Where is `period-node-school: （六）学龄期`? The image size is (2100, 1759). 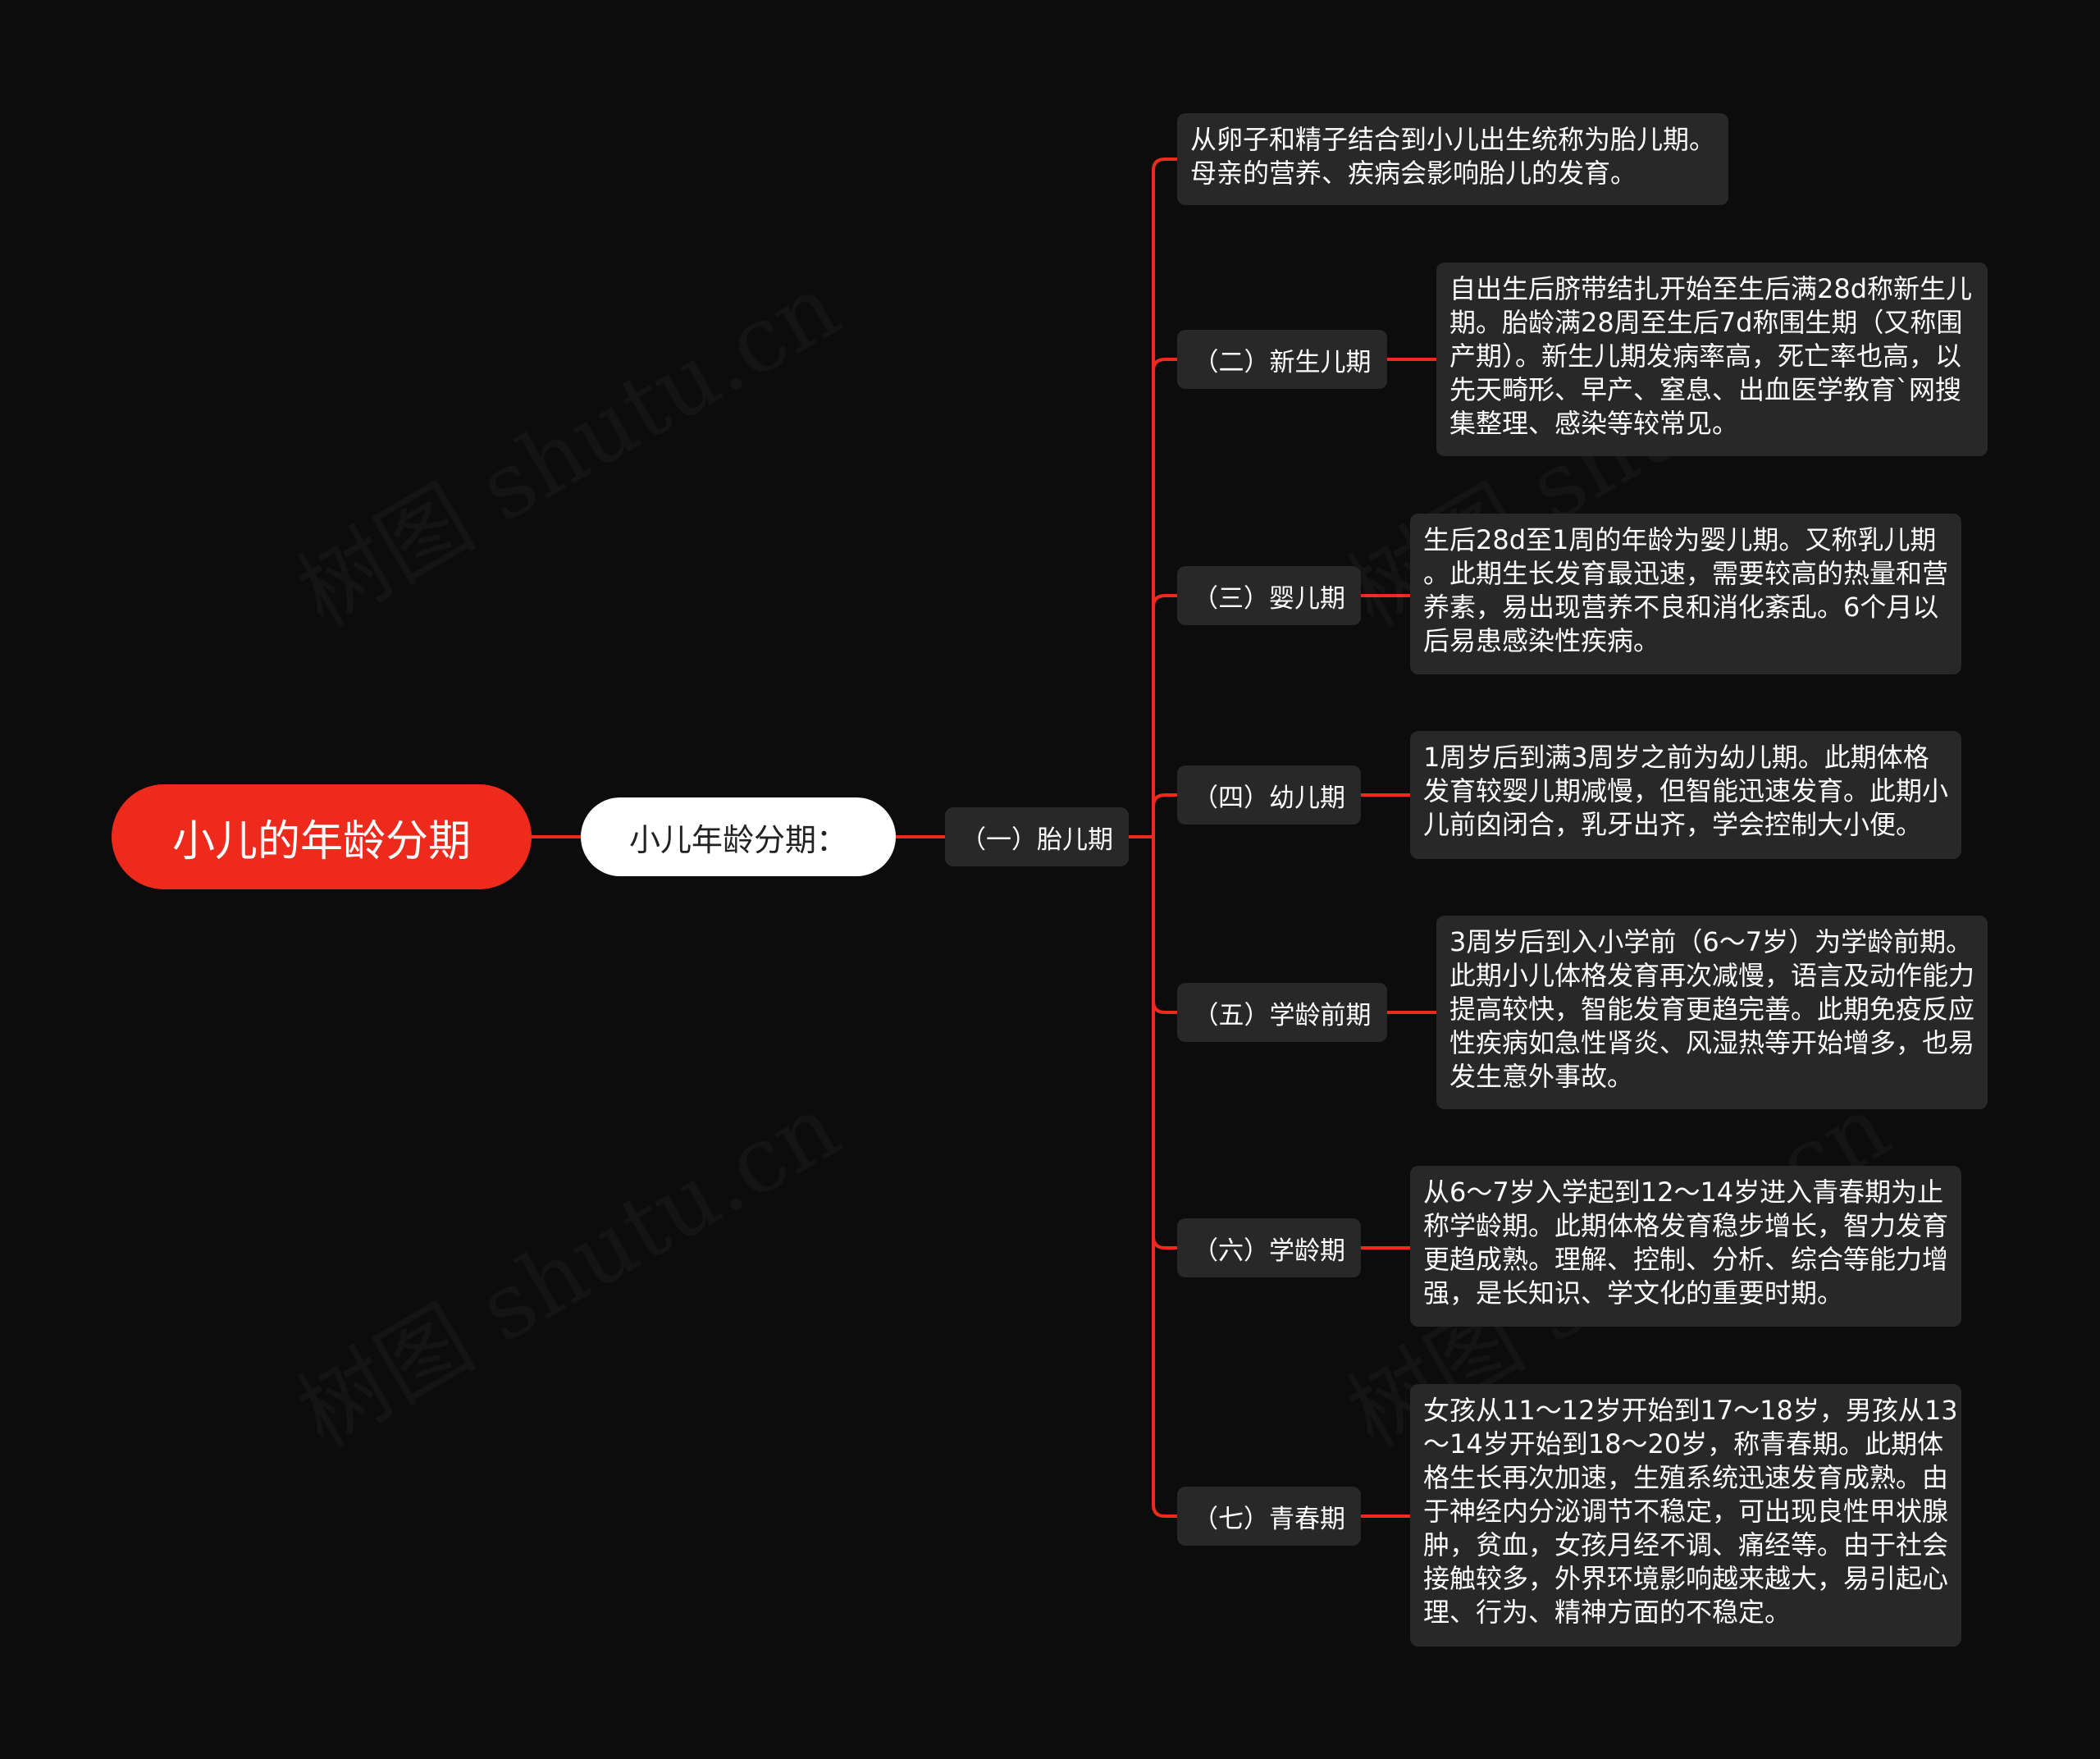
period-node-school: （六）学龄期 is located at coordinates (1269, 1248).